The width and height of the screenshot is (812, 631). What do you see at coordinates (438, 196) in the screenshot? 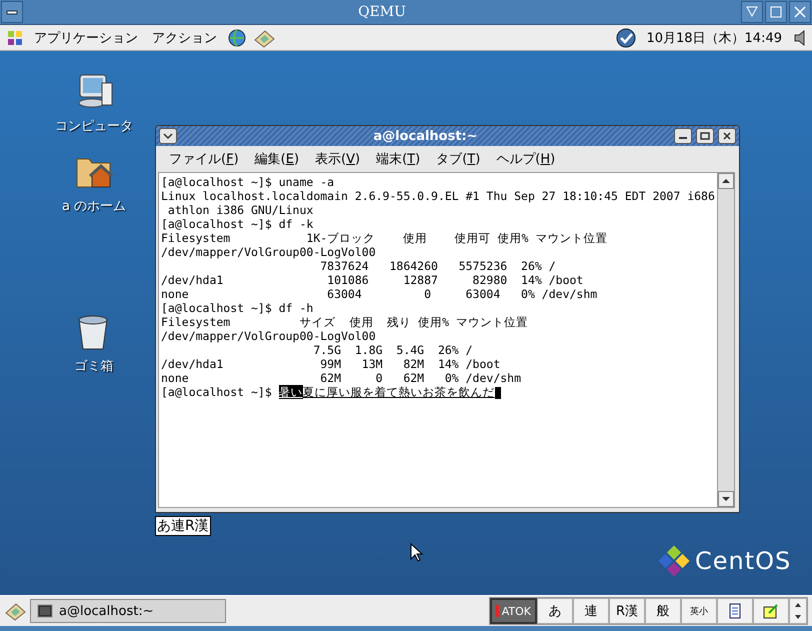
I see `terminal-line: Linux localhost.localdomain 2.6.9-55.0.9.EL #1 Thu Sep 27 18:10:45 EDT 2007 i686` at bounding box center [438, 196].